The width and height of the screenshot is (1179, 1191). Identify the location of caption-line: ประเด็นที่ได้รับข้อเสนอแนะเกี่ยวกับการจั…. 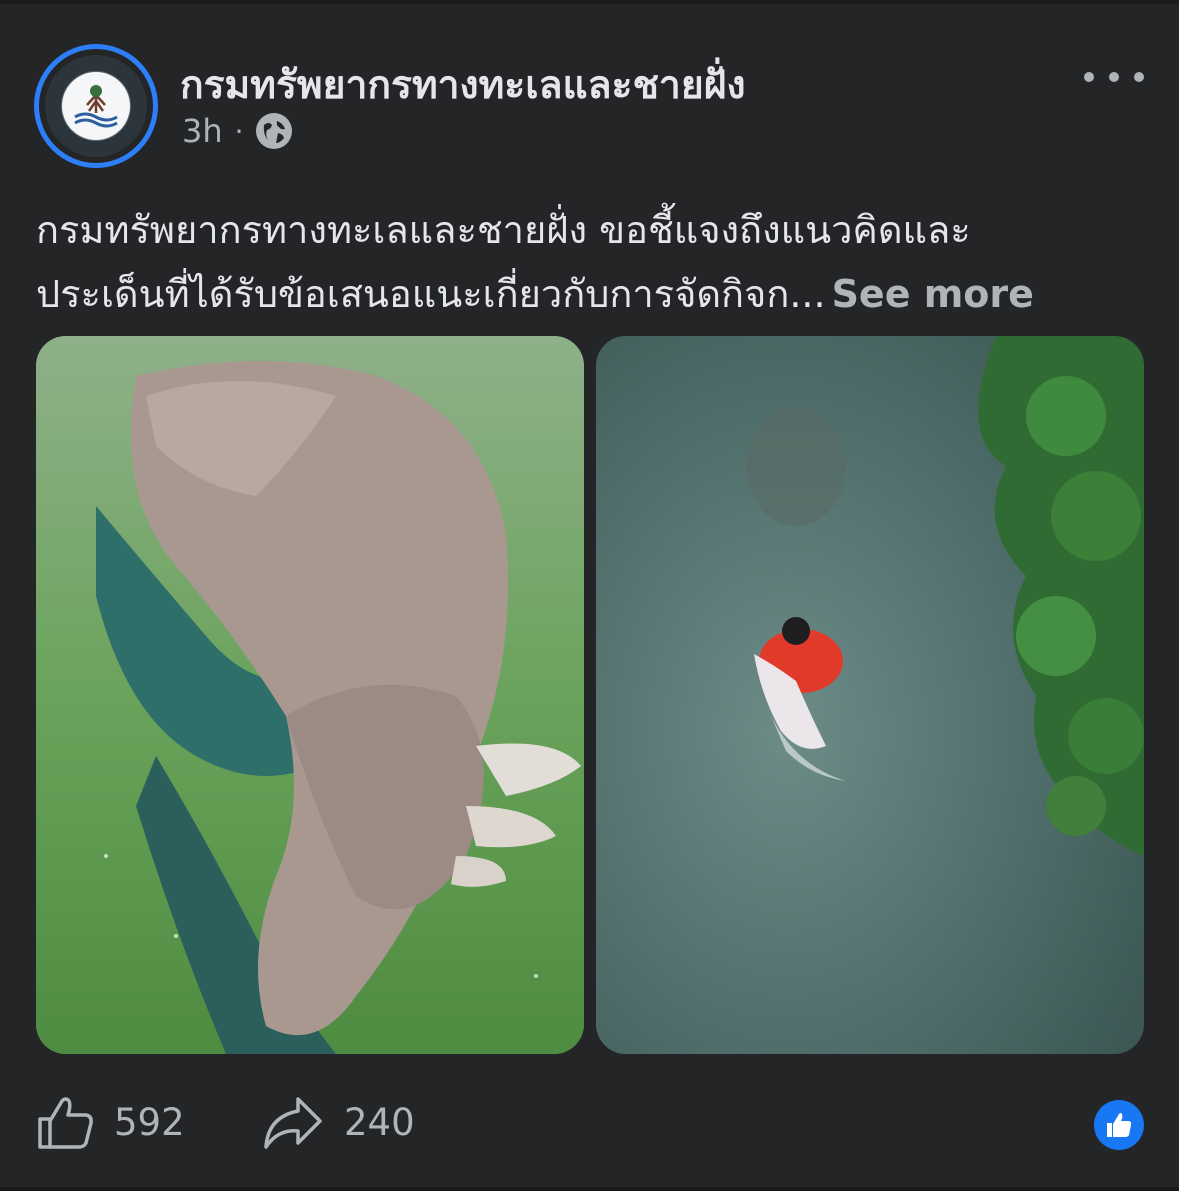
(591, 294).